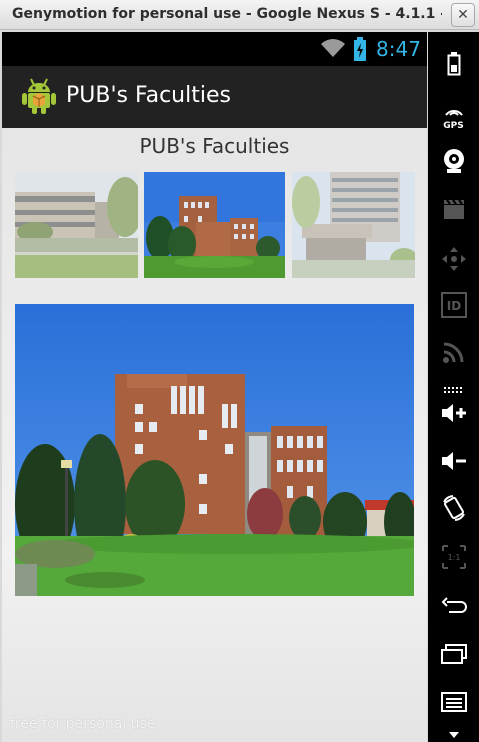  Describe the element at coordinates (453, 116) in the screenshot. I see `gps-icon: GPS` at that location.